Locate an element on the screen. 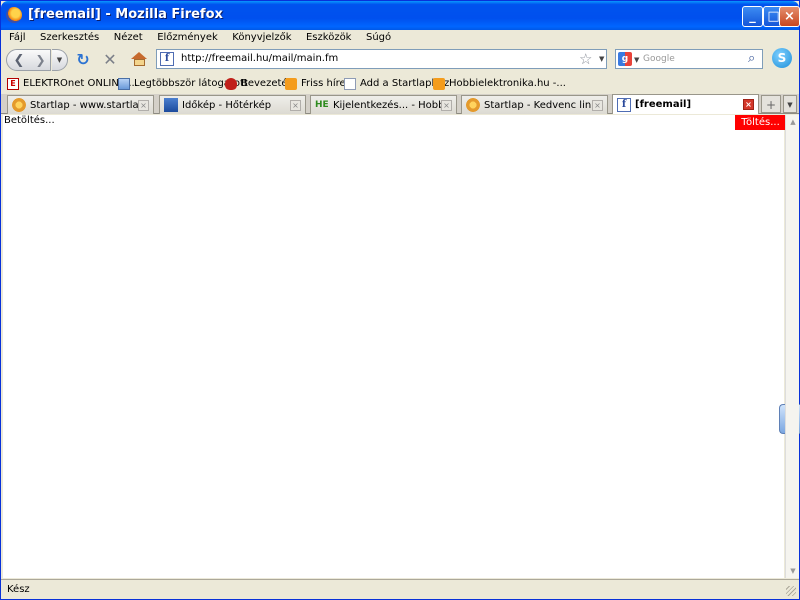 This screenshot has width=800, height=600. engine-dropdown-icon: ▼ is located at coordinates (636, 60).